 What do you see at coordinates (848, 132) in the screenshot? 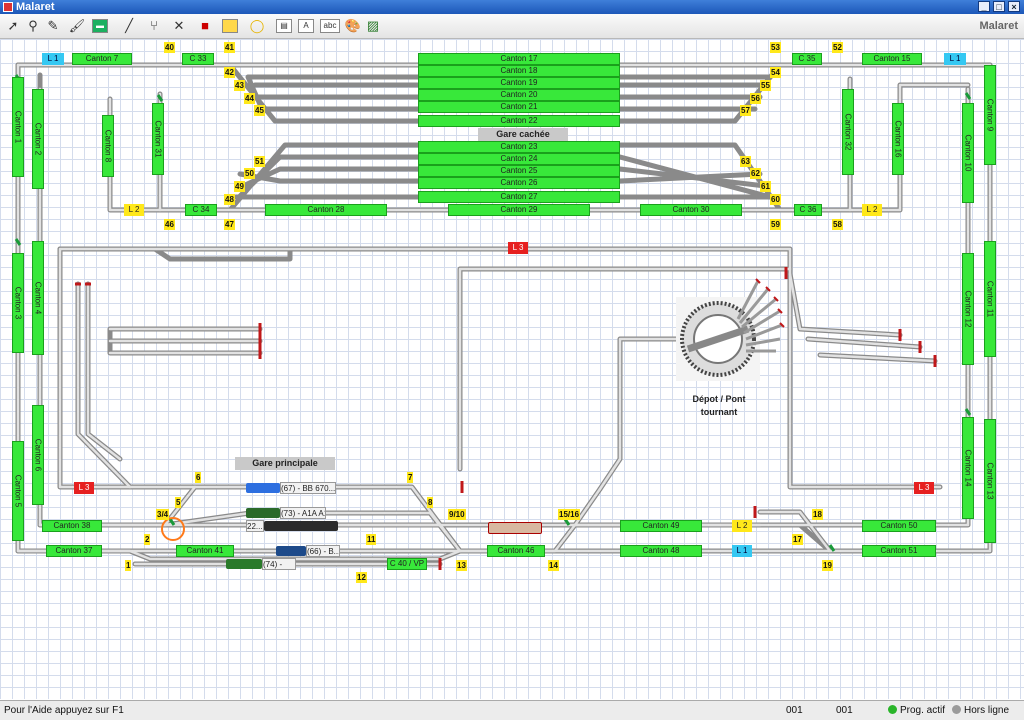
I see `canton-32: Canton 32` at bounding box center [848, 132].